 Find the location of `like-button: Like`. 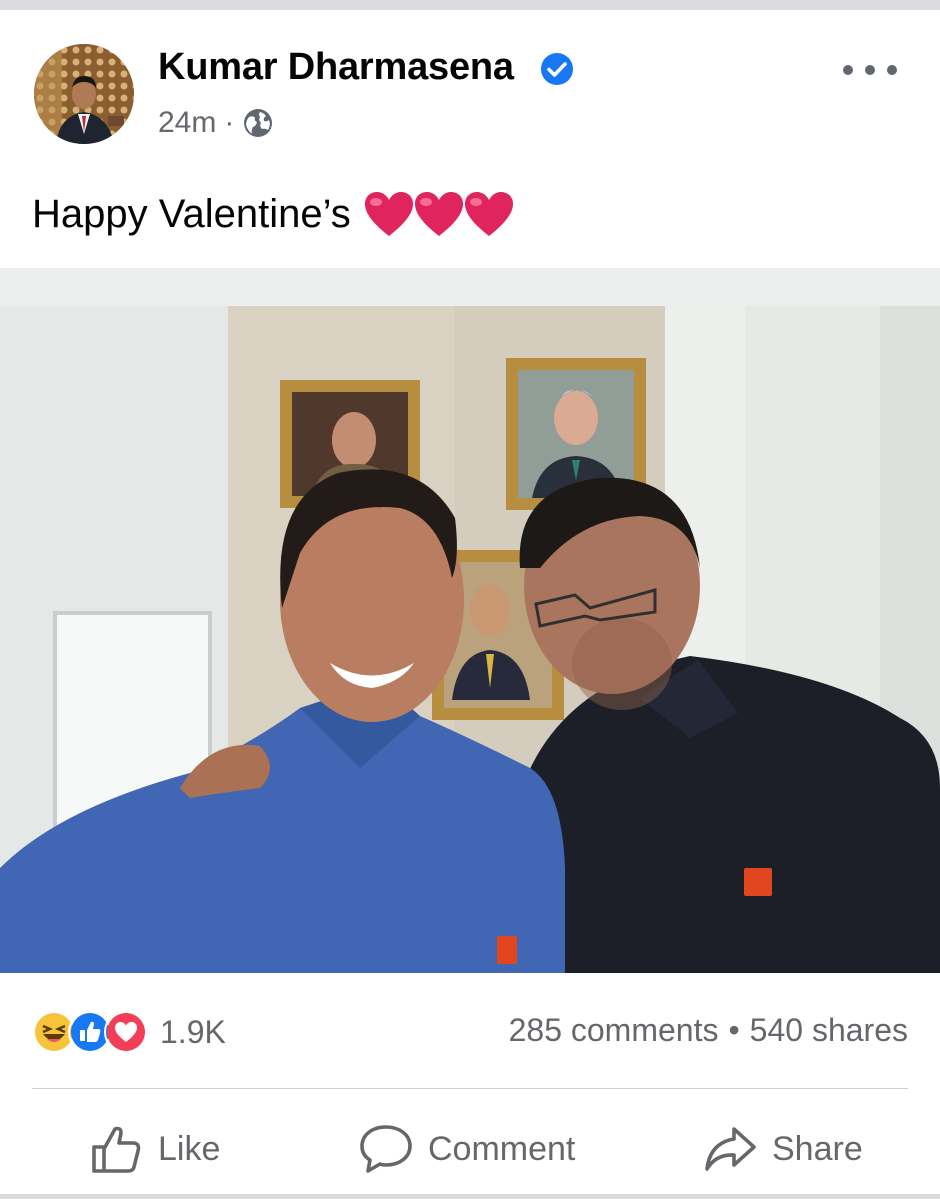

like-button: Like is located at coordinates (154, 1149).